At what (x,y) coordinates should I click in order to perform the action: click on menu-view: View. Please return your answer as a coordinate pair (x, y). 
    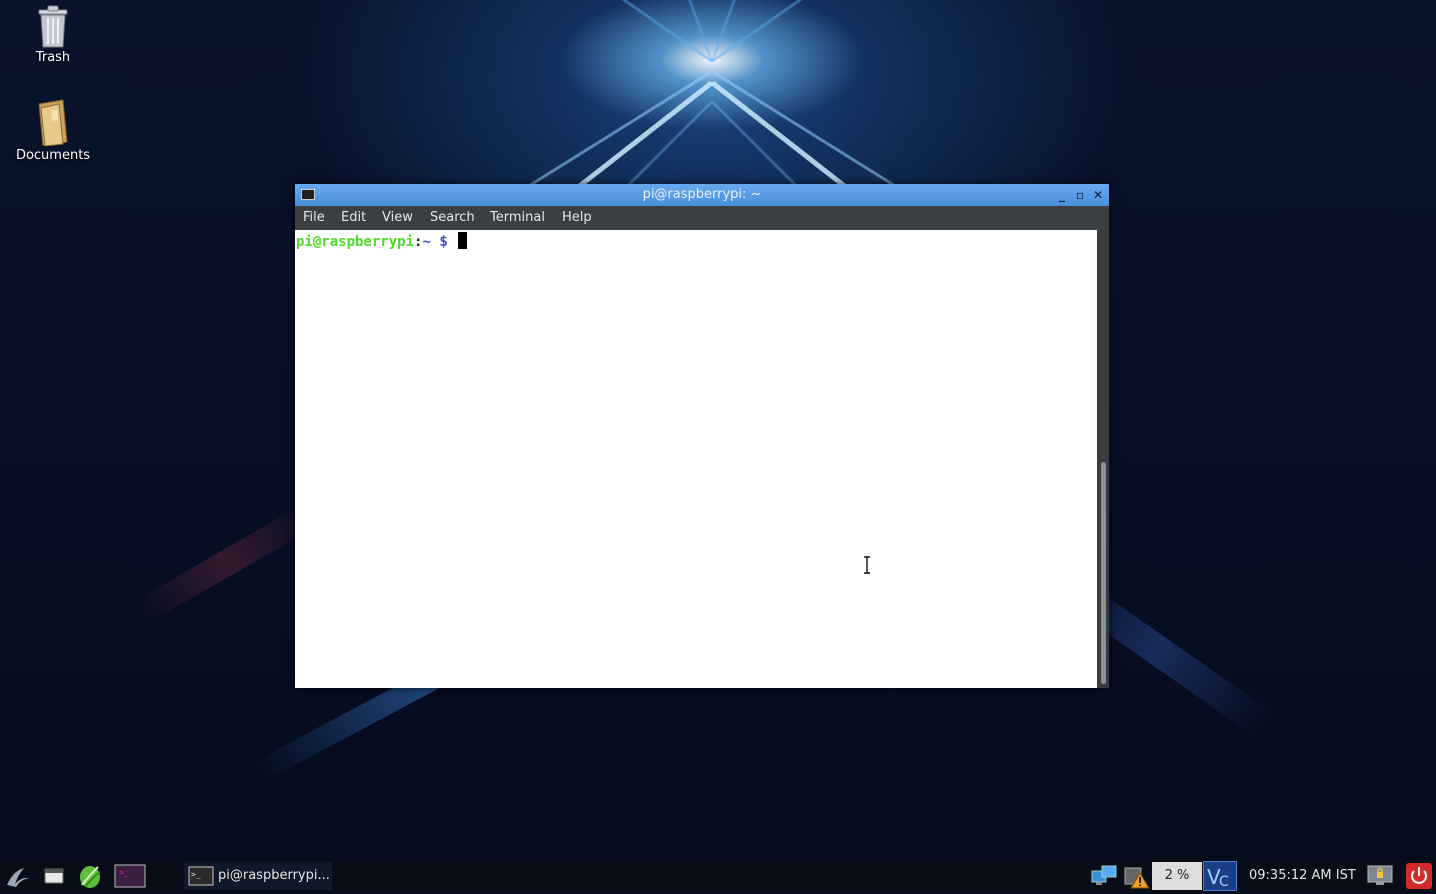
    Looking at the image, I should click on (397, 217).